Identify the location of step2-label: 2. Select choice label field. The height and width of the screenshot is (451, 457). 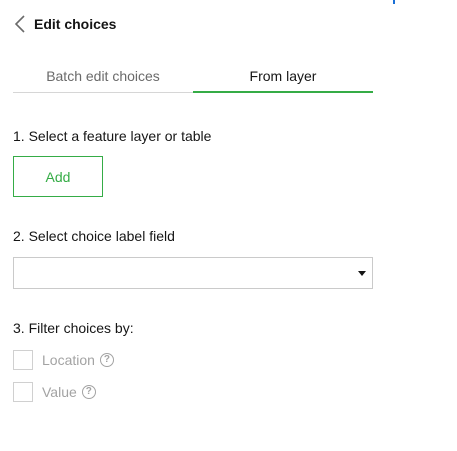
(94, 236).